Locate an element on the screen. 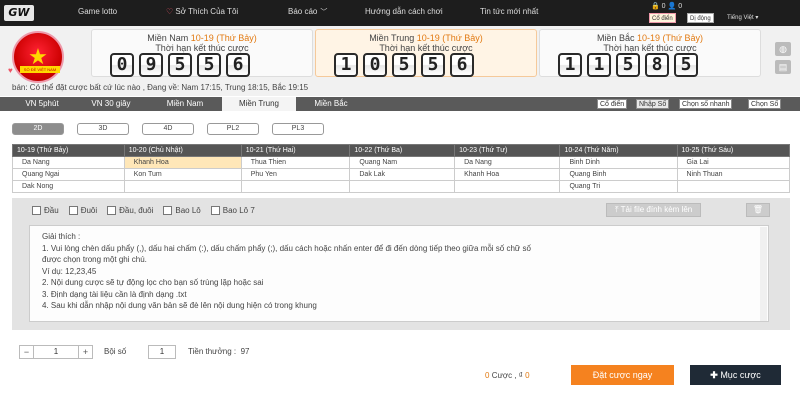  bet-type-tabs: 2D 3D 4D PL2 PL3 is located at coordinates (168, 129).